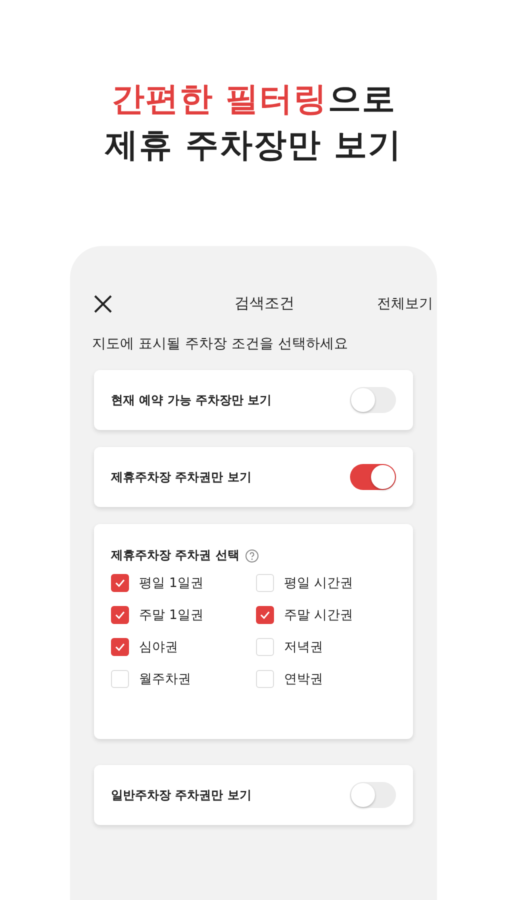  I want to click on headline-text: 제휴 주차장만 보기, so click(253, 145).